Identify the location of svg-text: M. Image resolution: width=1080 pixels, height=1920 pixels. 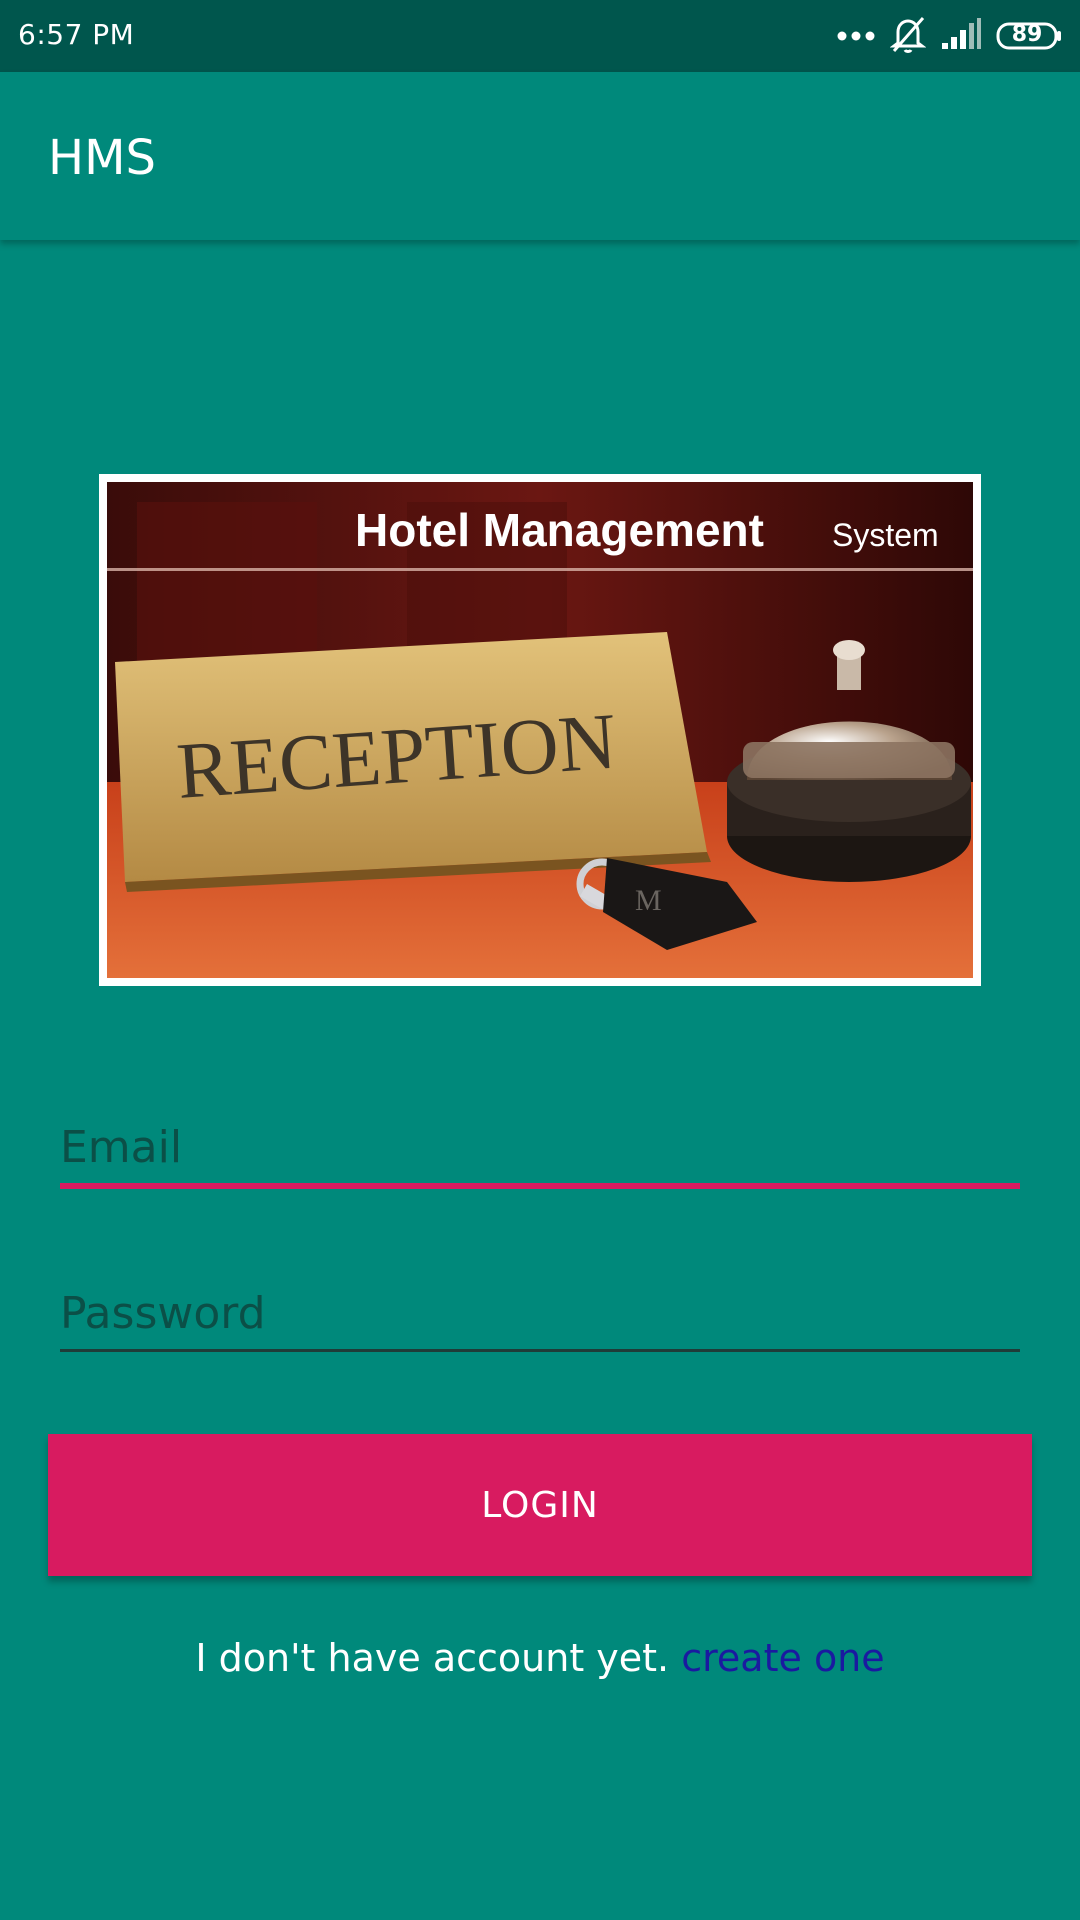
(648, 900).